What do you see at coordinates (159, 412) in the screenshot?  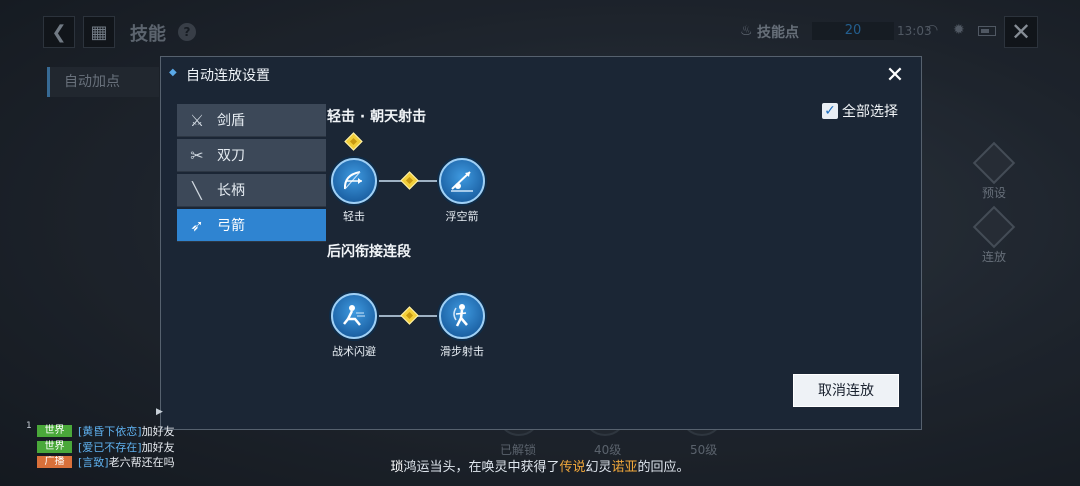 I see `chat-expand-icon: ▶` at bounding box center [159, 412].